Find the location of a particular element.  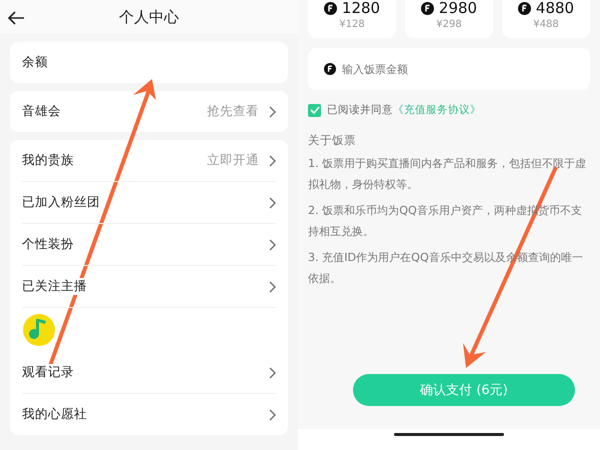

coin-amount: 1280 is located at coordinates (361, 8).